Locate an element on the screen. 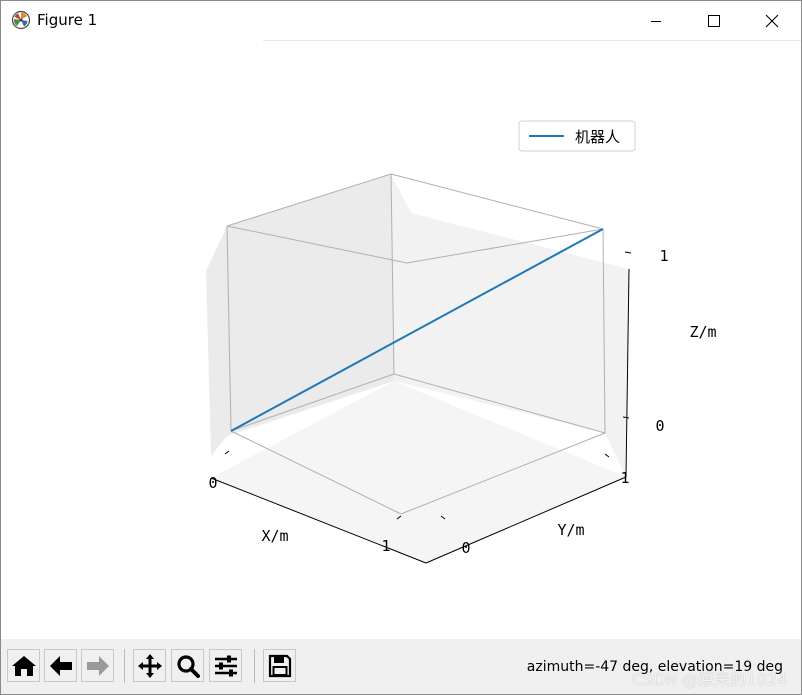  arrow-right-icon is located at coordinates (97, 665).